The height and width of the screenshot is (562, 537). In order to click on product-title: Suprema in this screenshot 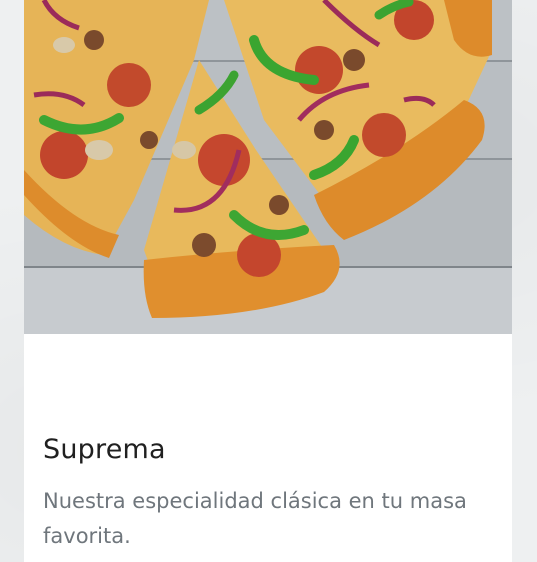, I will do `click(104, 449)`.